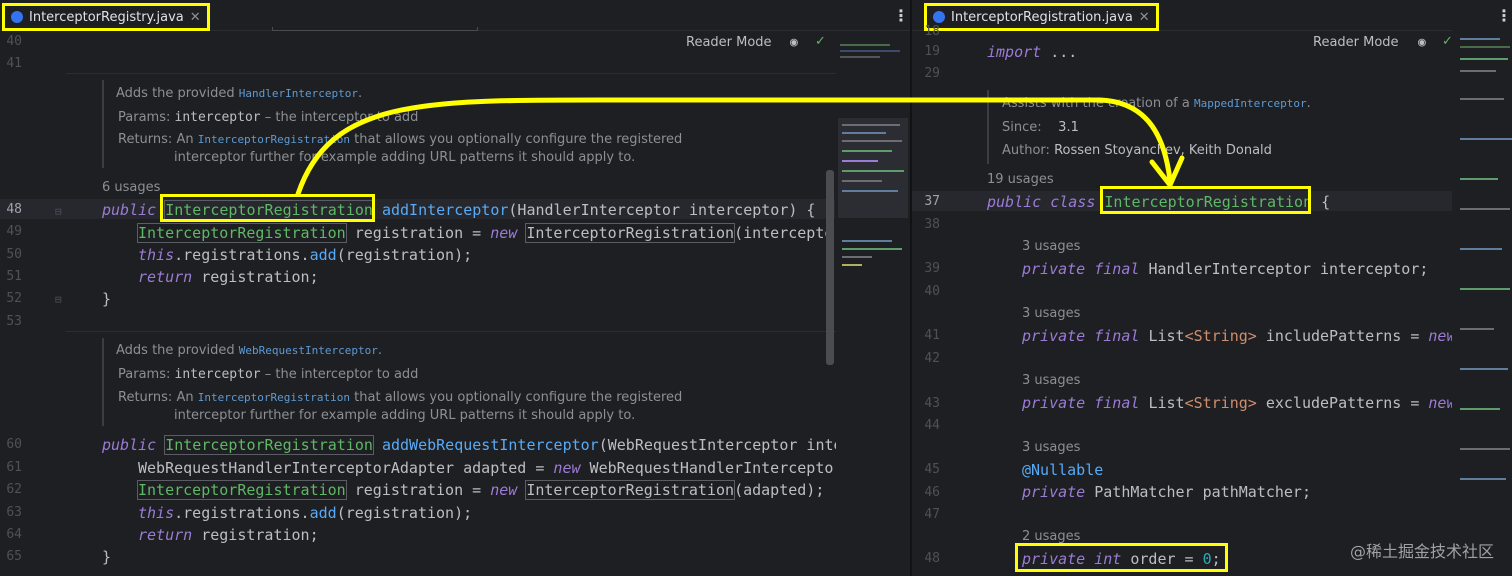  I want to click on tab-interceptor-registry: InterceptorRegistry.java ✕, so click(106, 17).